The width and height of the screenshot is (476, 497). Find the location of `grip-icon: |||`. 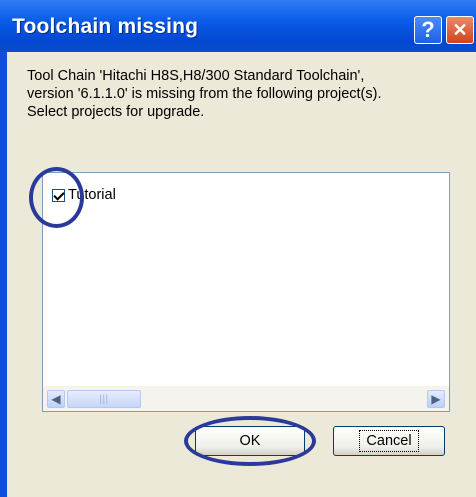

grip-icon: ||| is located at coordinates (104, 399).